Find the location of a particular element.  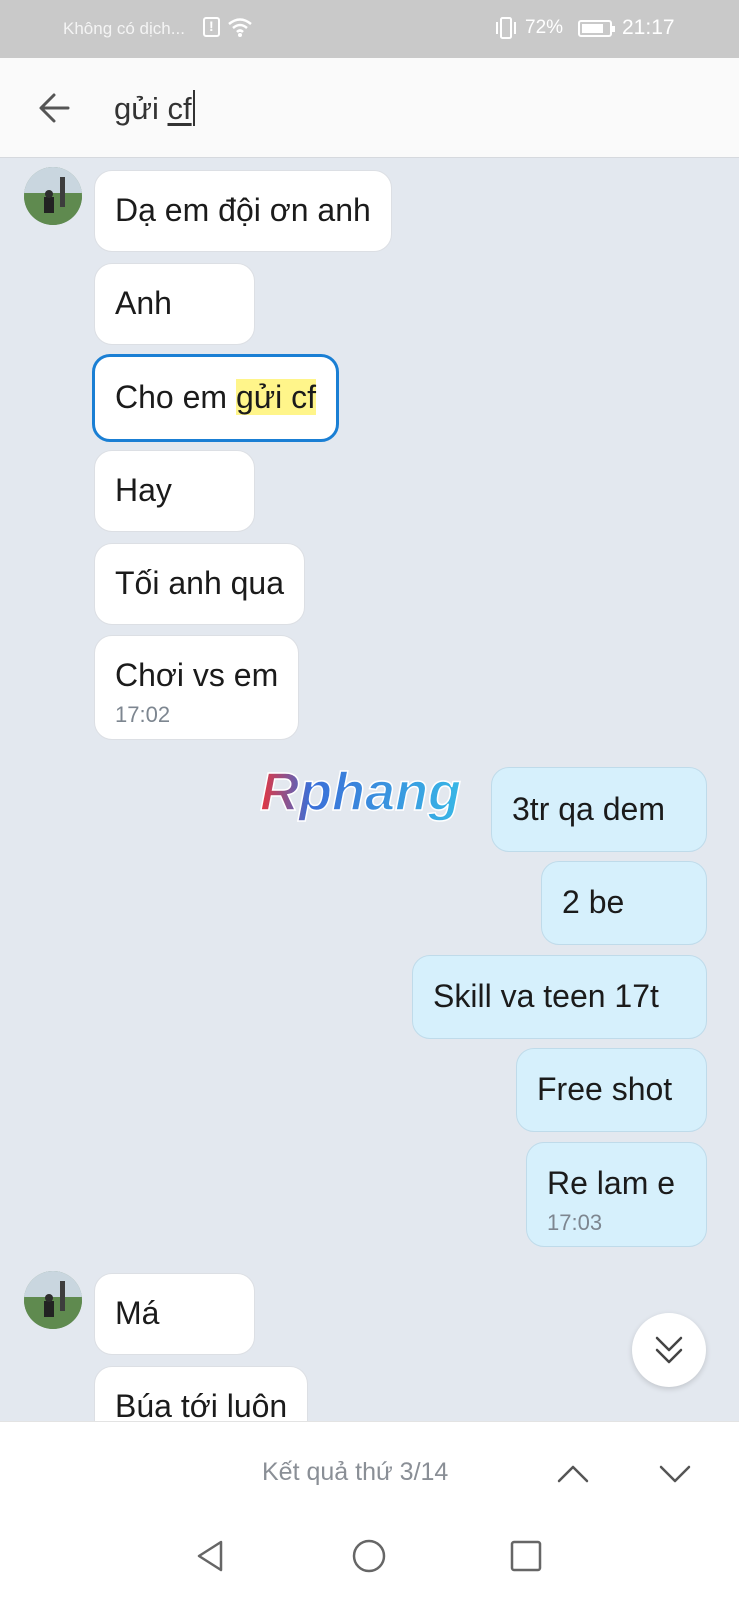

message-text: Dạ em đội ơn anh is located at coordinates (243, 210).